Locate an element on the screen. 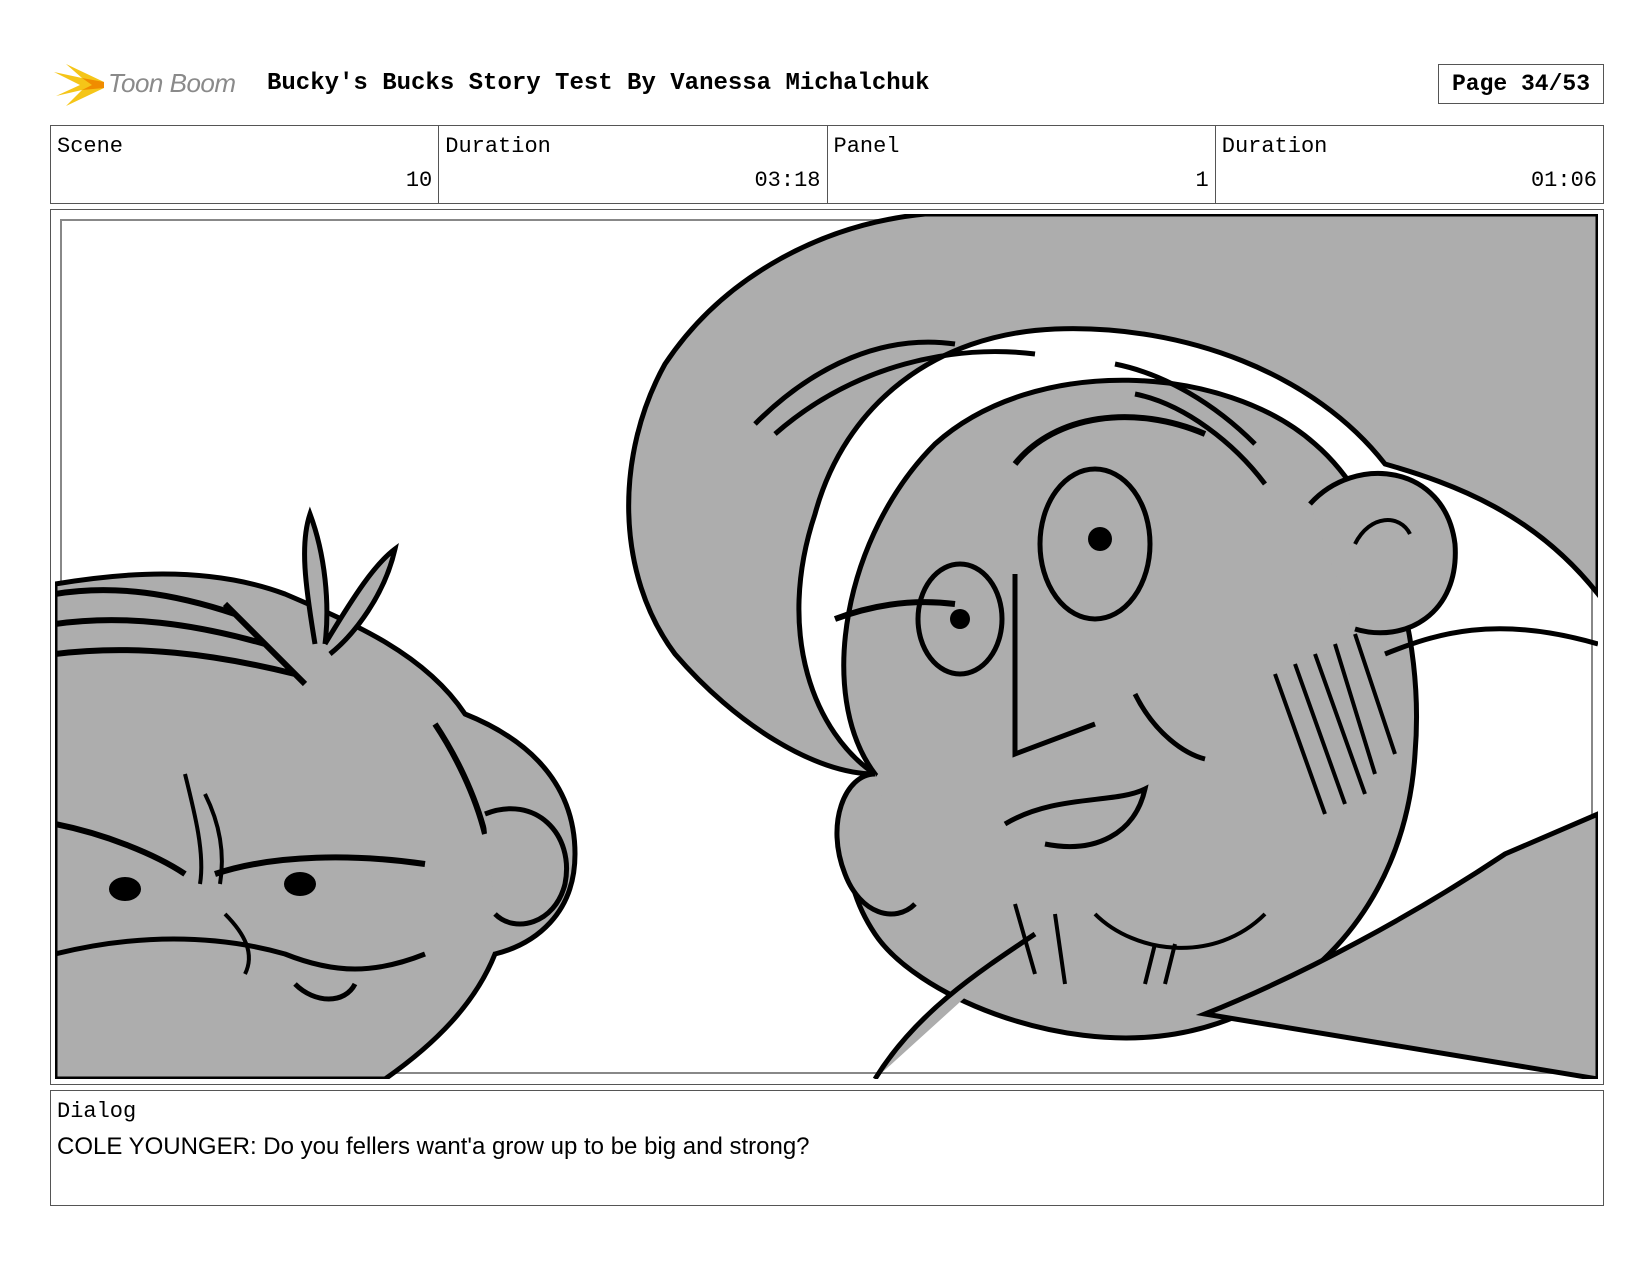  page-indicator: Page 34/53 is located at coordinates (1521, 84).